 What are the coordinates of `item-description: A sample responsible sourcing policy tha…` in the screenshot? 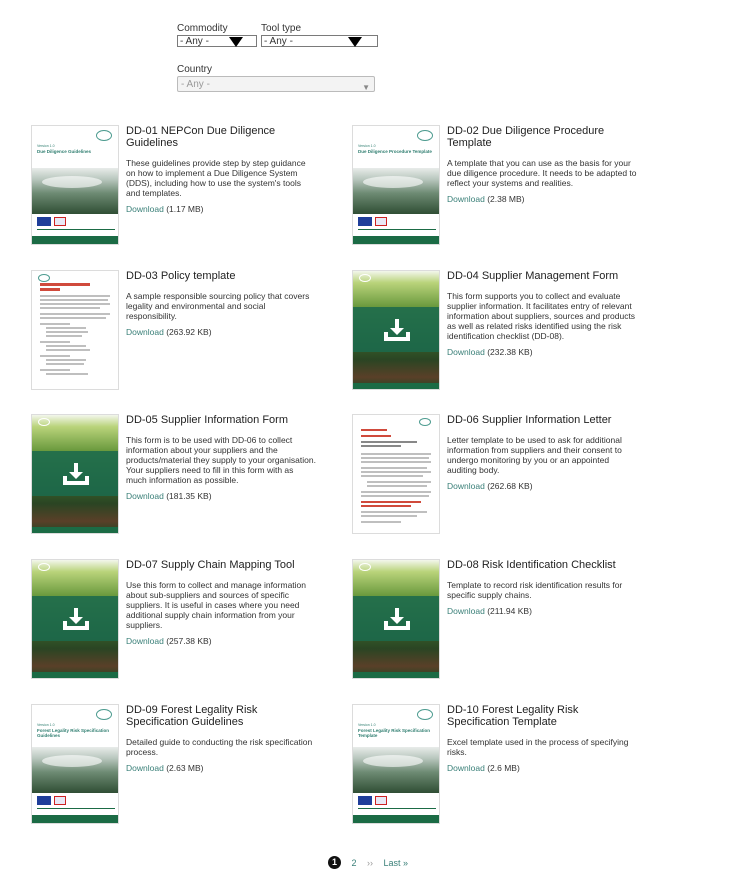 It's located at (218, 306).